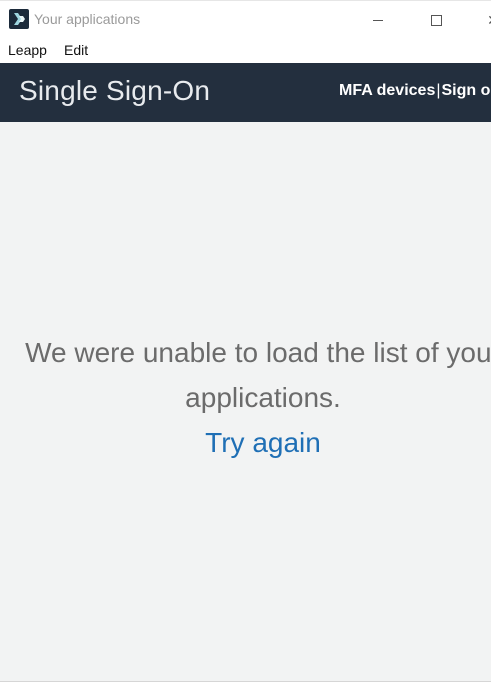 Image resolution: width=491 pixels, height=688 pixels. What do you see at coordinates (245, 92) in the screenshot?
I see `page-header: Single Sign-On MFA devices|Sign out` at bounding box center [245, 92].